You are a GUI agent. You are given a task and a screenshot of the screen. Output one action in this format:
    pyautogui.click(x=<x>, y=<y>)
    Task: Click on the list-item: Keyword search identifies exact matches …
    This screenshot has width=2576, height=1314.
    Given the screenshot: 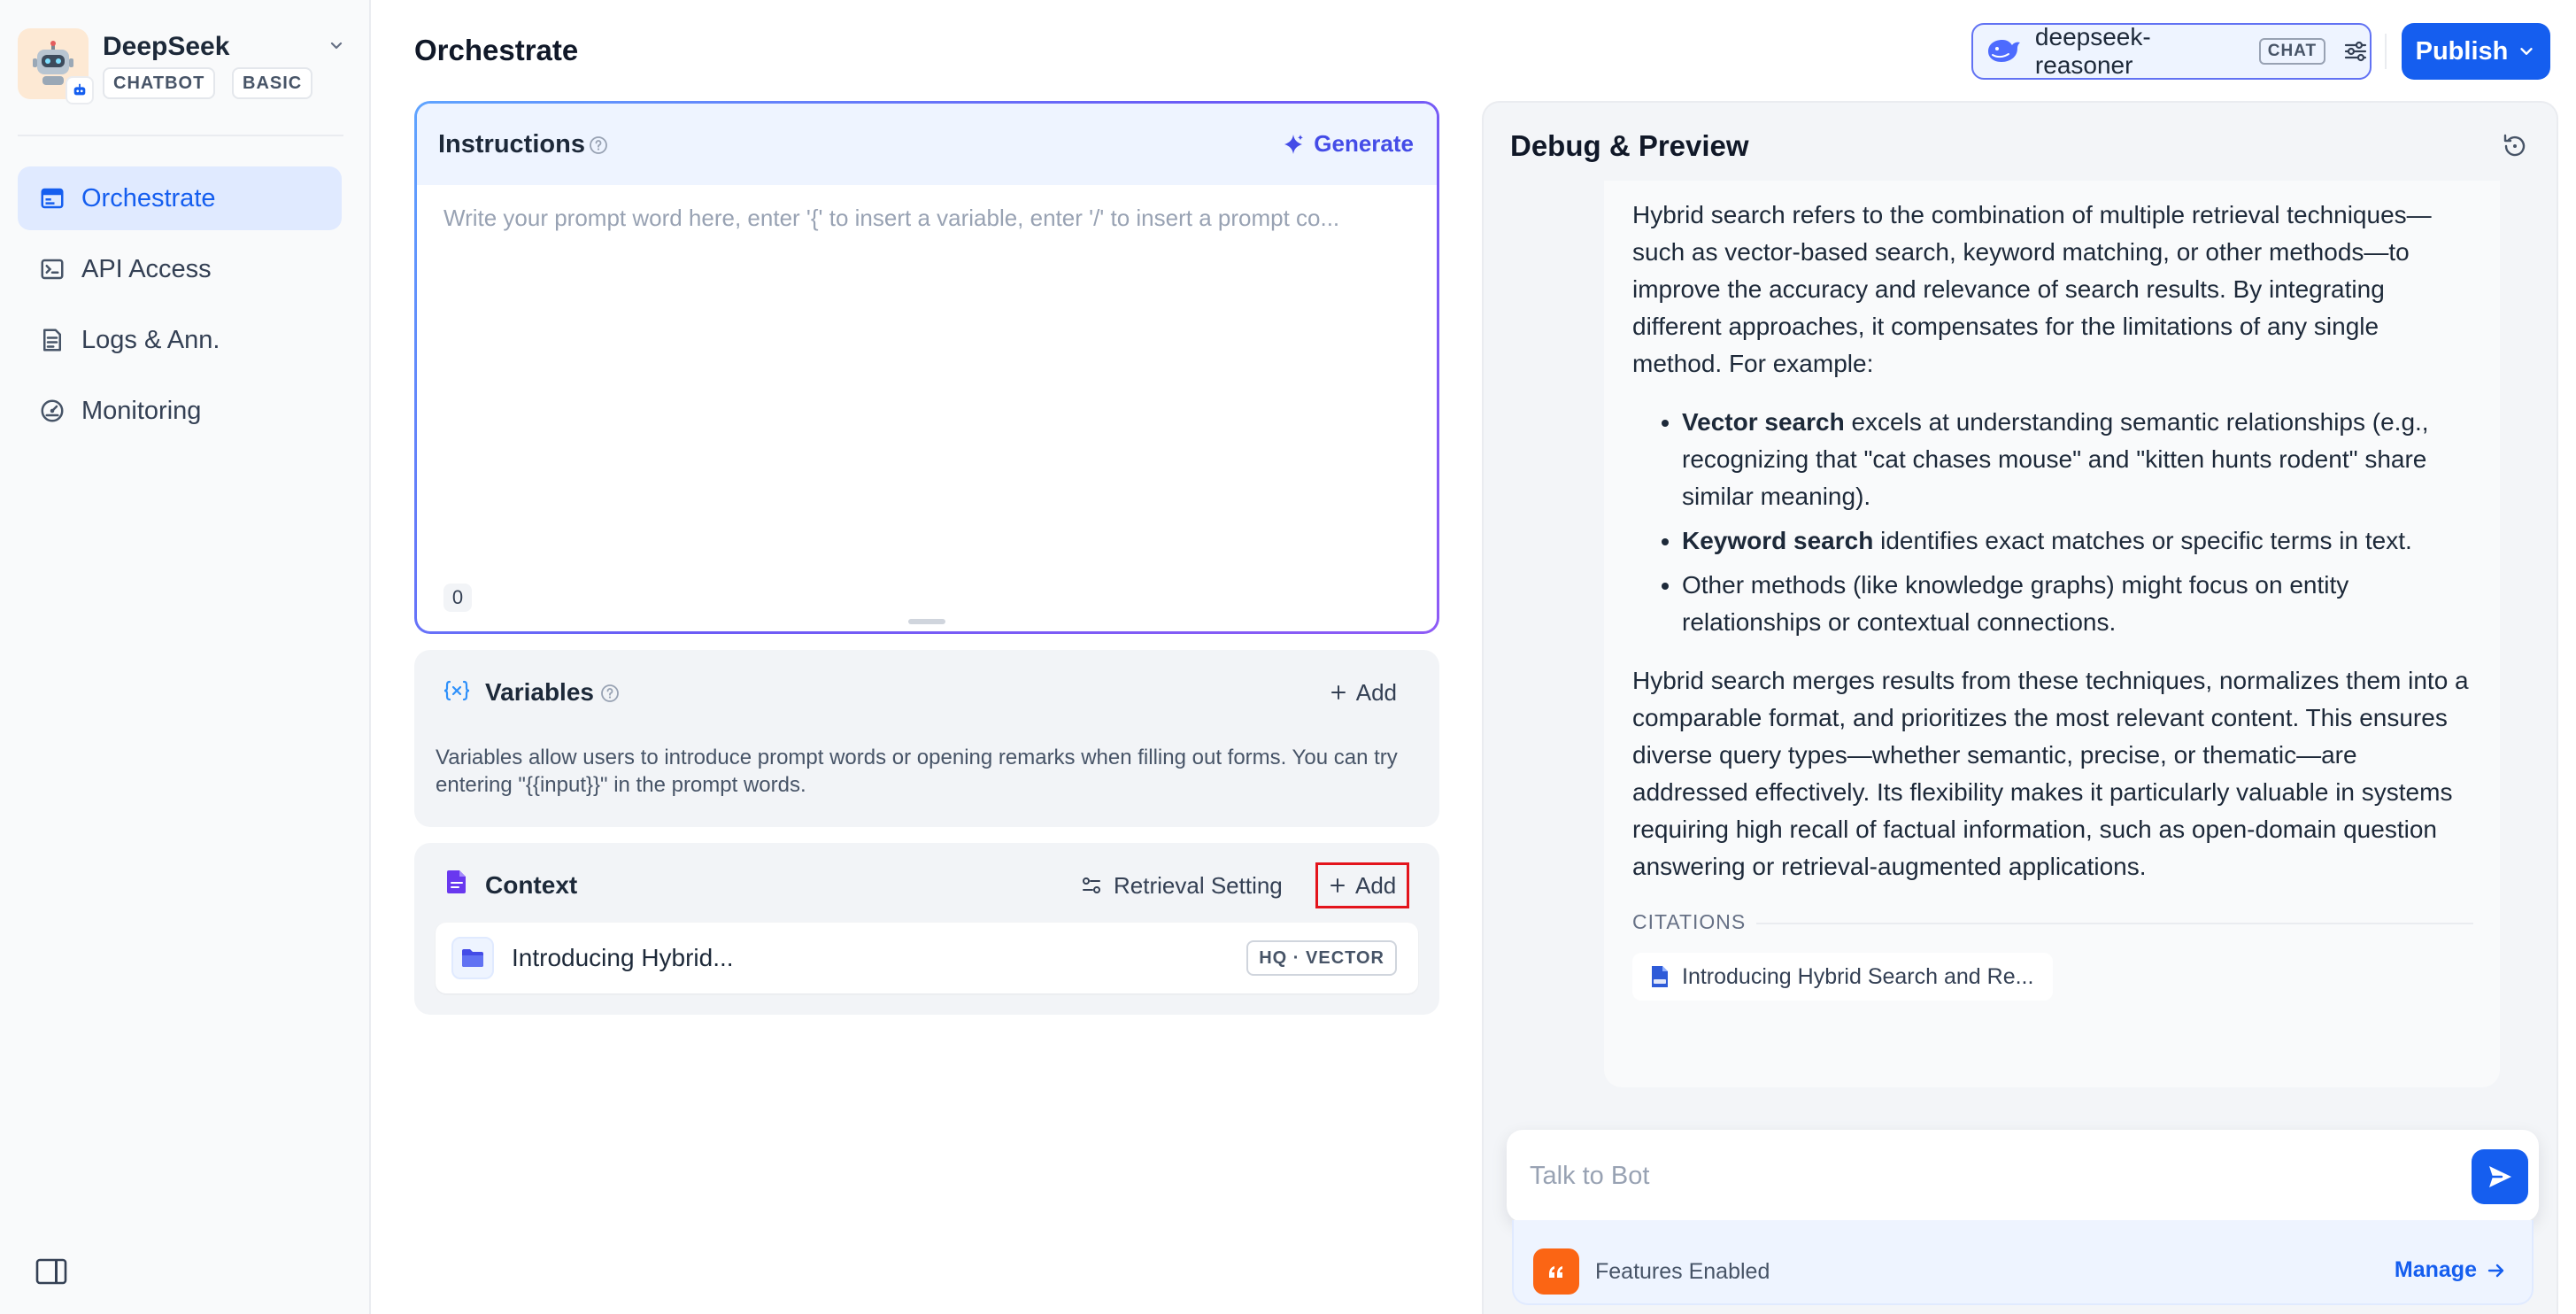 What is the action you would take?
    pyautogui.click(x=2077, y=541)
    